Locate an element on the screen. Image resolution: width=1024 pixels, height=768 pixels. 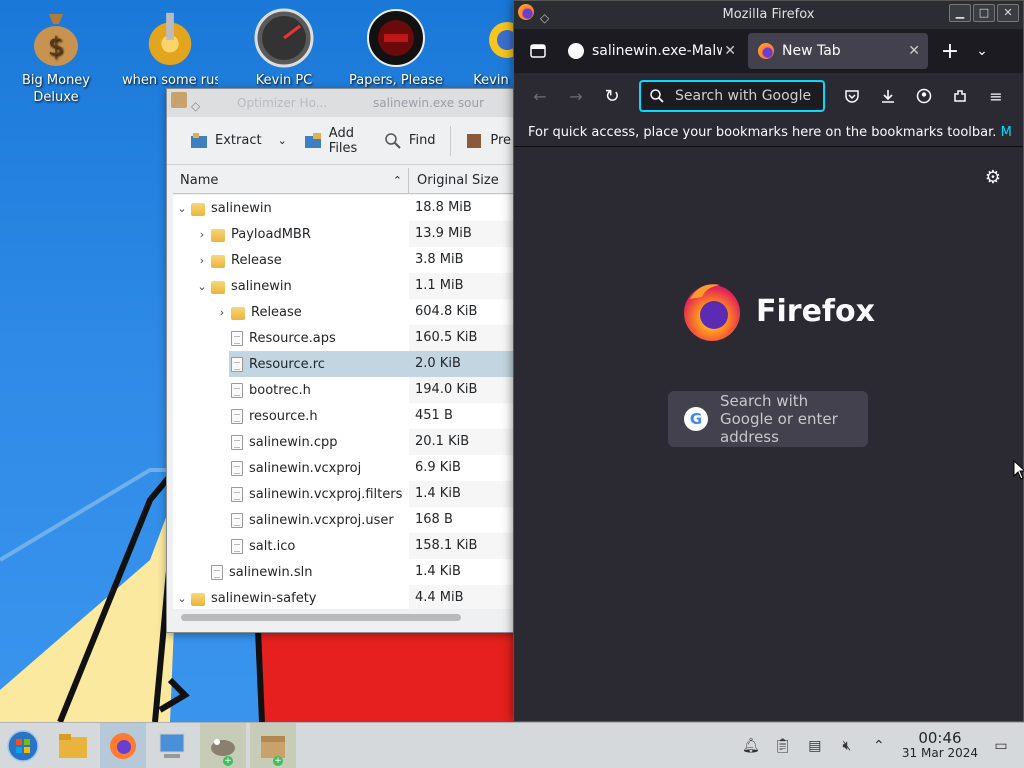
firefox-window-title: Mozilla Firefox is located at coordinates (768, 14).